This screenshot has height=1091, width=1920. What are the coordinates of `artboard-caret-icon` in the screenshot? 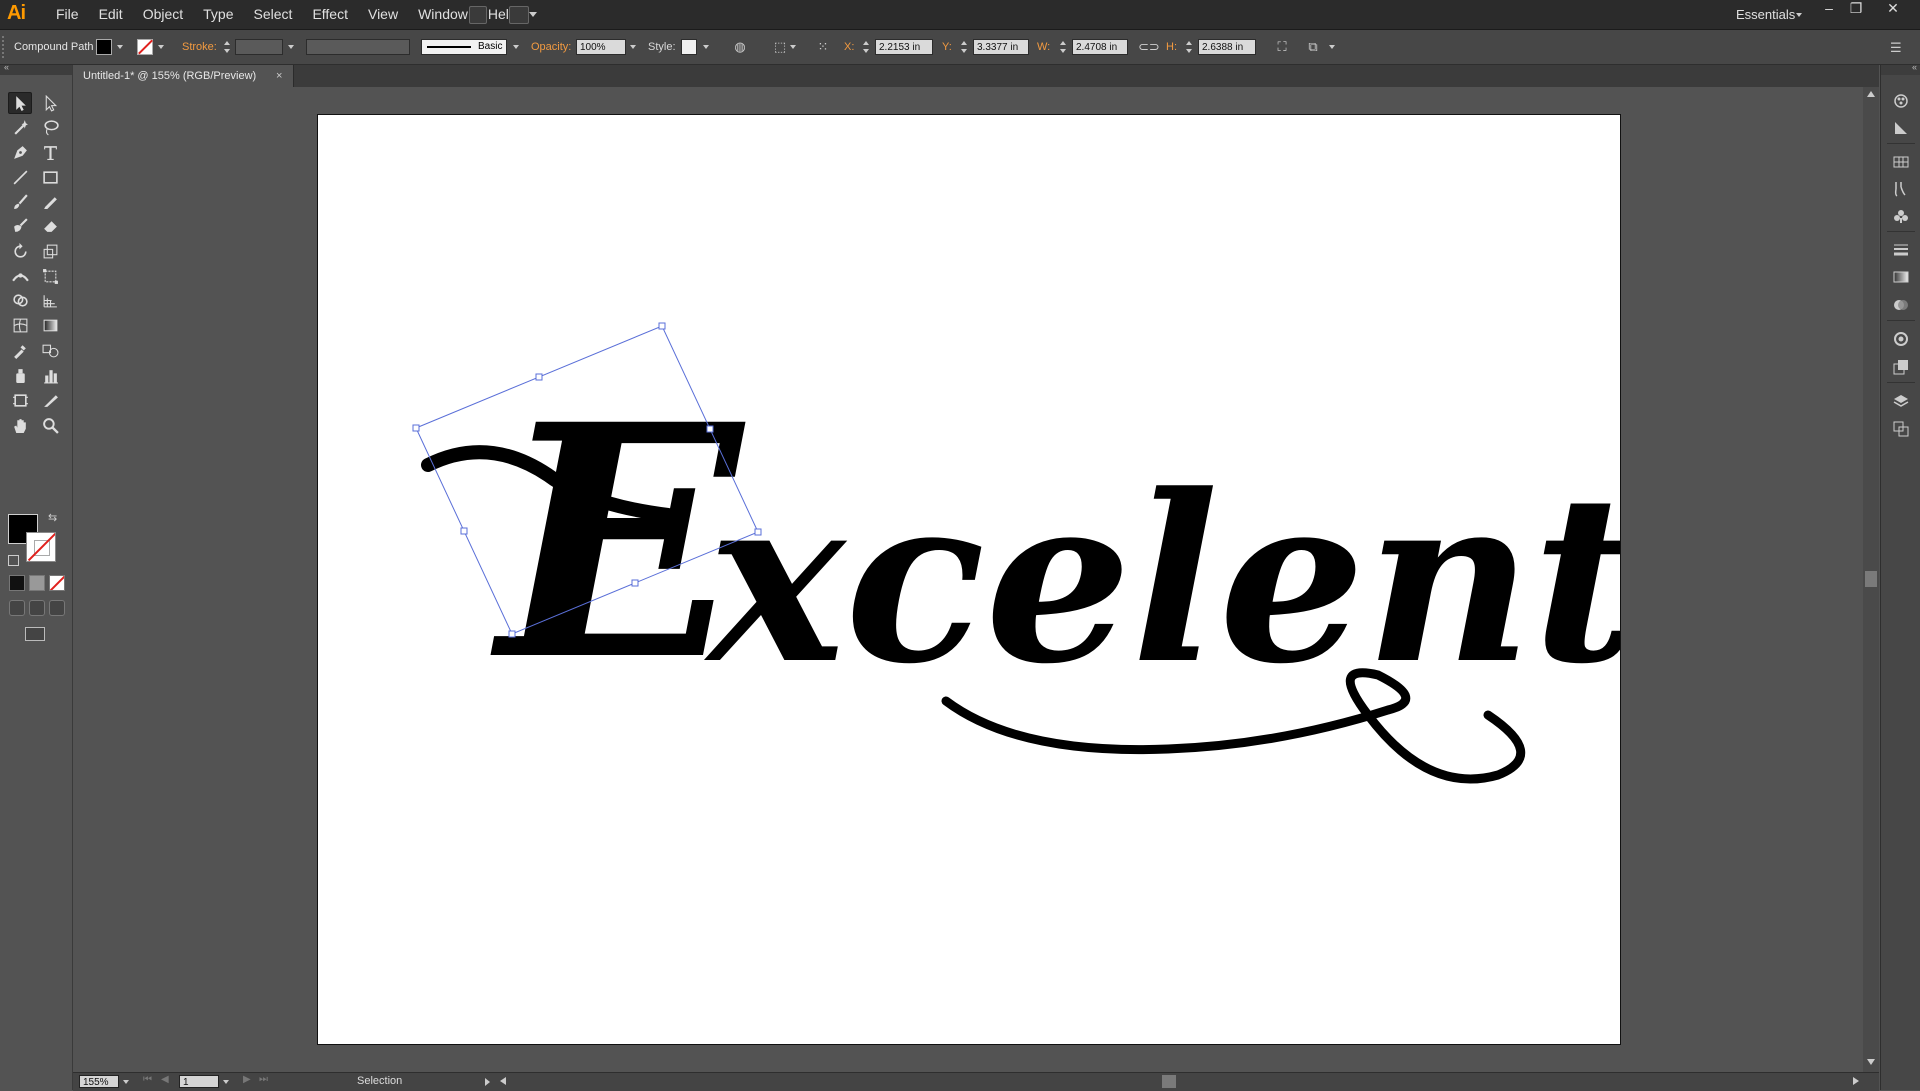 It's located at (226, 1082).